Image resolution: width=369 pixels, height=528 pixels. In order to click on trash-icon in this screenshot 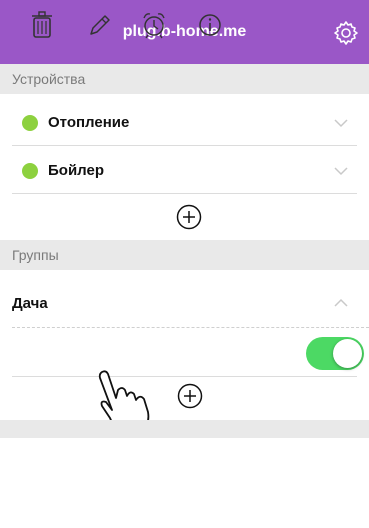, I will do `click(42, 25)`.